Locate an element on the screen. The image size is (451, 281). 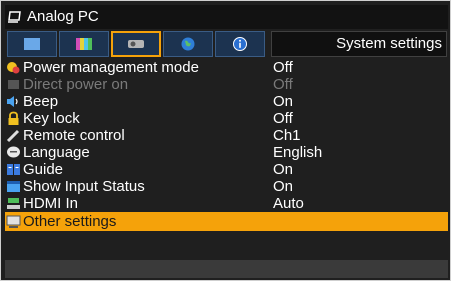
tab-image-adjust is located at coordinates (84, 44).